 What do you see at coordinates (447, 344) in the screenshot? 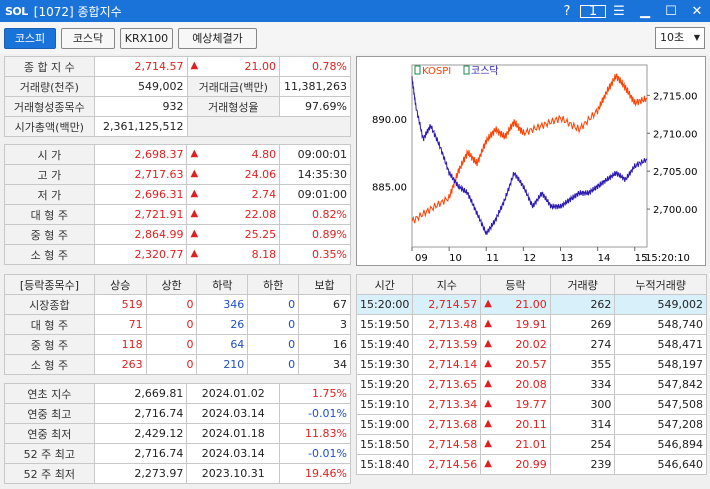
I see `tick-index: 2,713.59` at bounding box center [447, 344].